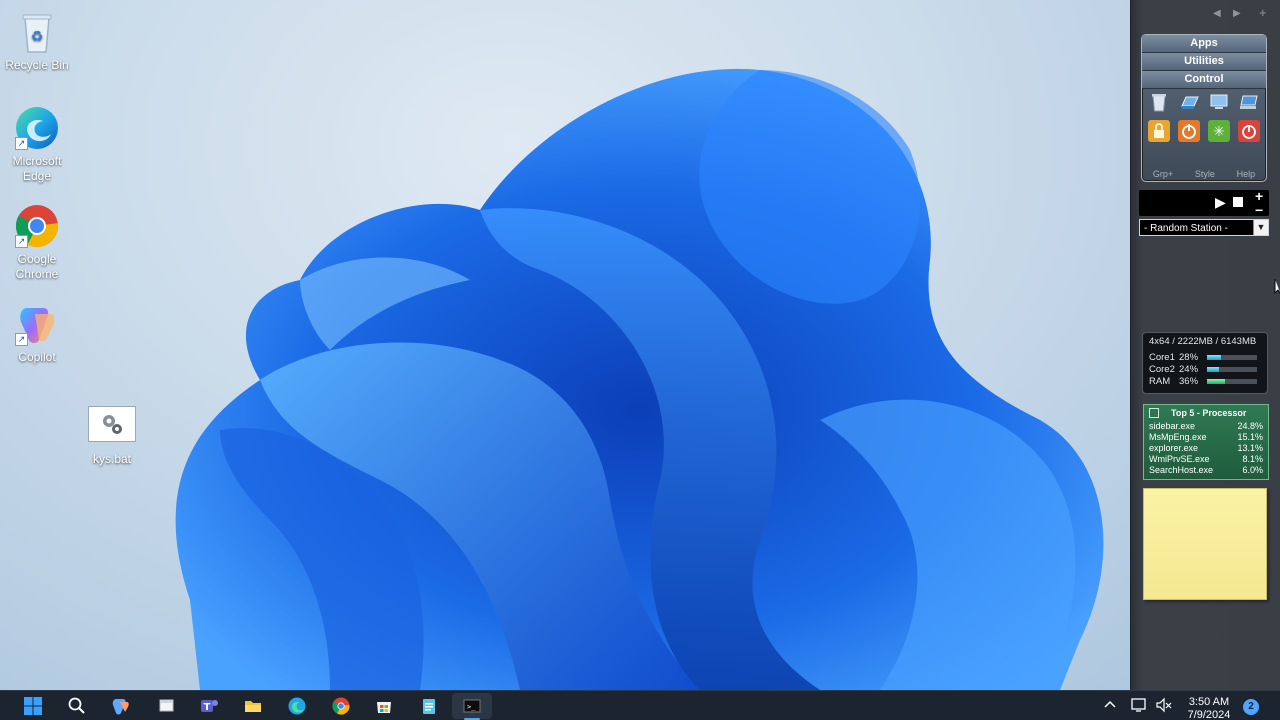 The height and width of the screenshot is (720, 1280). What do you see at coordinates (1203, 341) in the screenshot?
I see `cpu-meter-header: 4x64 / 2222MB / 6143MB` at bounding box center [1203, 341].